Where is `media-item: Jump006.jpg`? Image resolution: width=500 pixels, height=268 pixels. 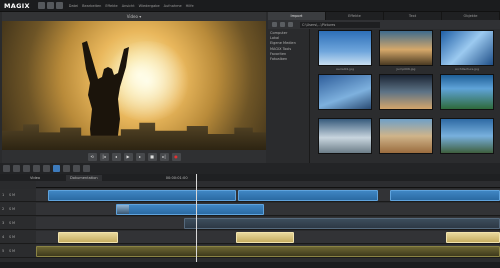
media-item: Jump006.jpg is located at coordinates (406, 52).